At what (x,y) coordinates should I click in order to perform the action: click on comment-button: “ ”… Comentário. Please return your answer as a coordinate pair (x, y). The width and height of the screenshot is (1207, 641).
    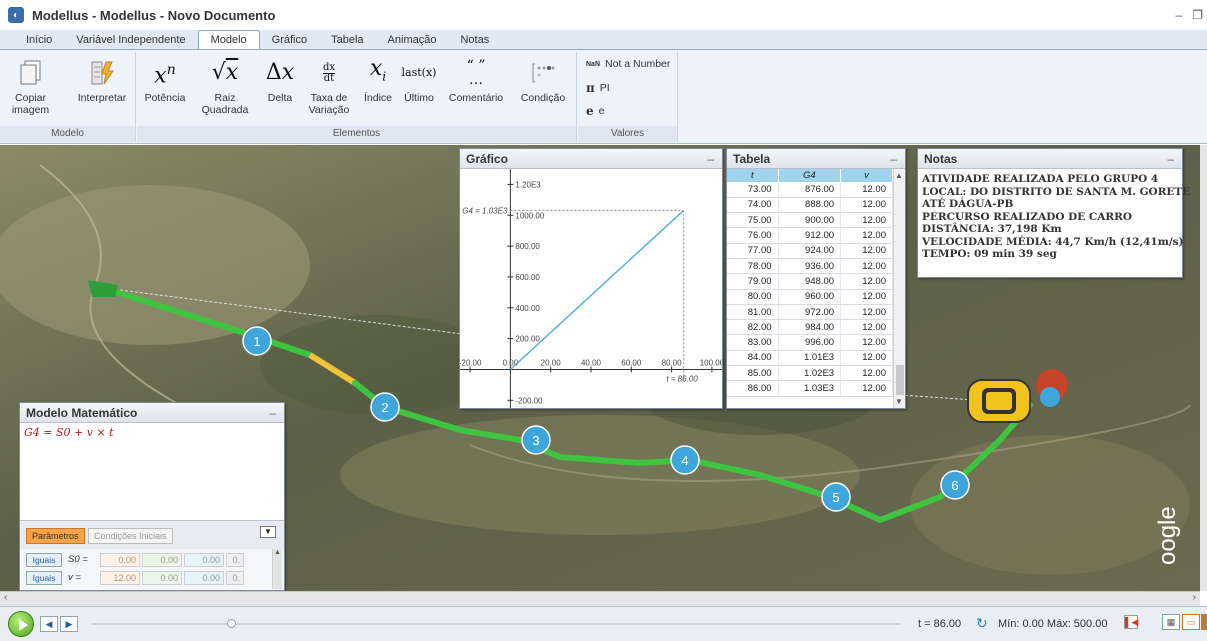
    Looking at the image, I should click on (476, 79).